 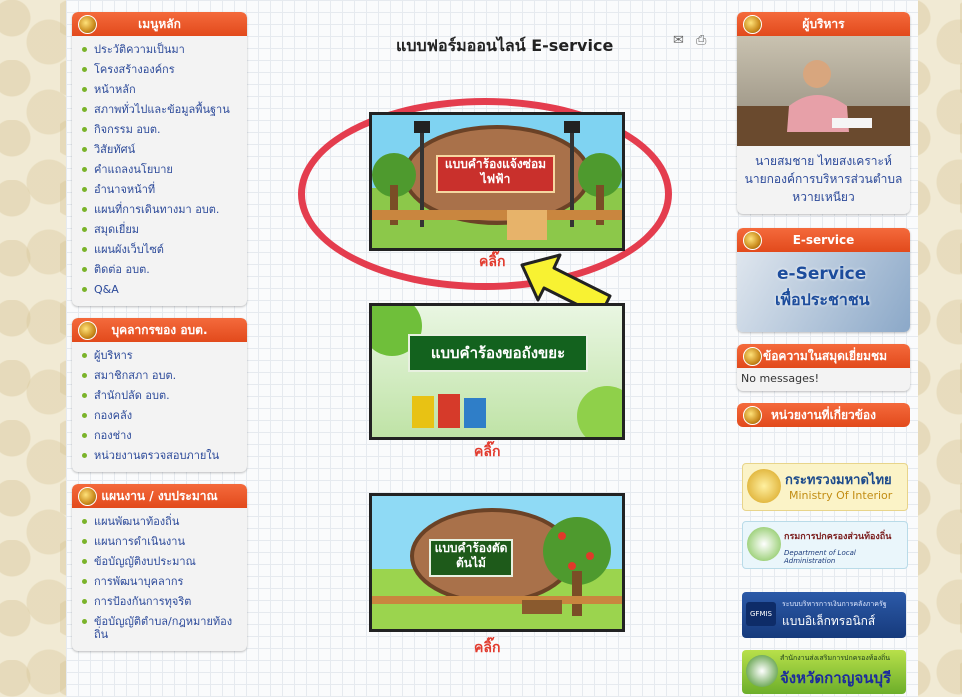 I want to click on menu-item: โครงสร้างองค์กร, so click(x=159, y=70).